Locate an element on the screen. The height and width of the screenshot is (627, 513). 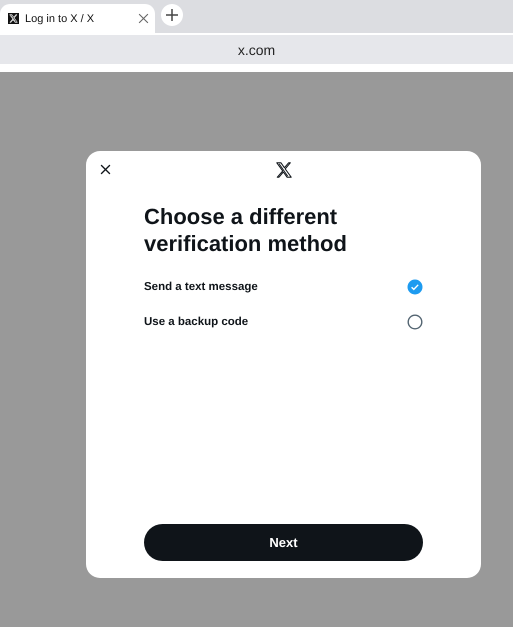
address-bar: x.com is located at coordinates (256, 49).